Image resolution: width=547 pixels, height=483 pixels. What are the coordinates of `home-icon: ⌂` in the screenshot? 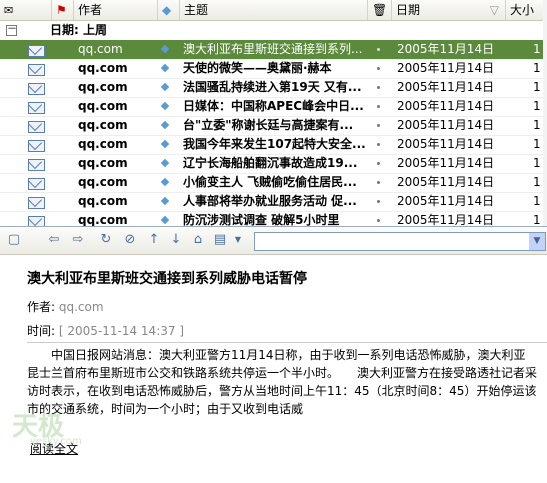 It's located at (198, 240).